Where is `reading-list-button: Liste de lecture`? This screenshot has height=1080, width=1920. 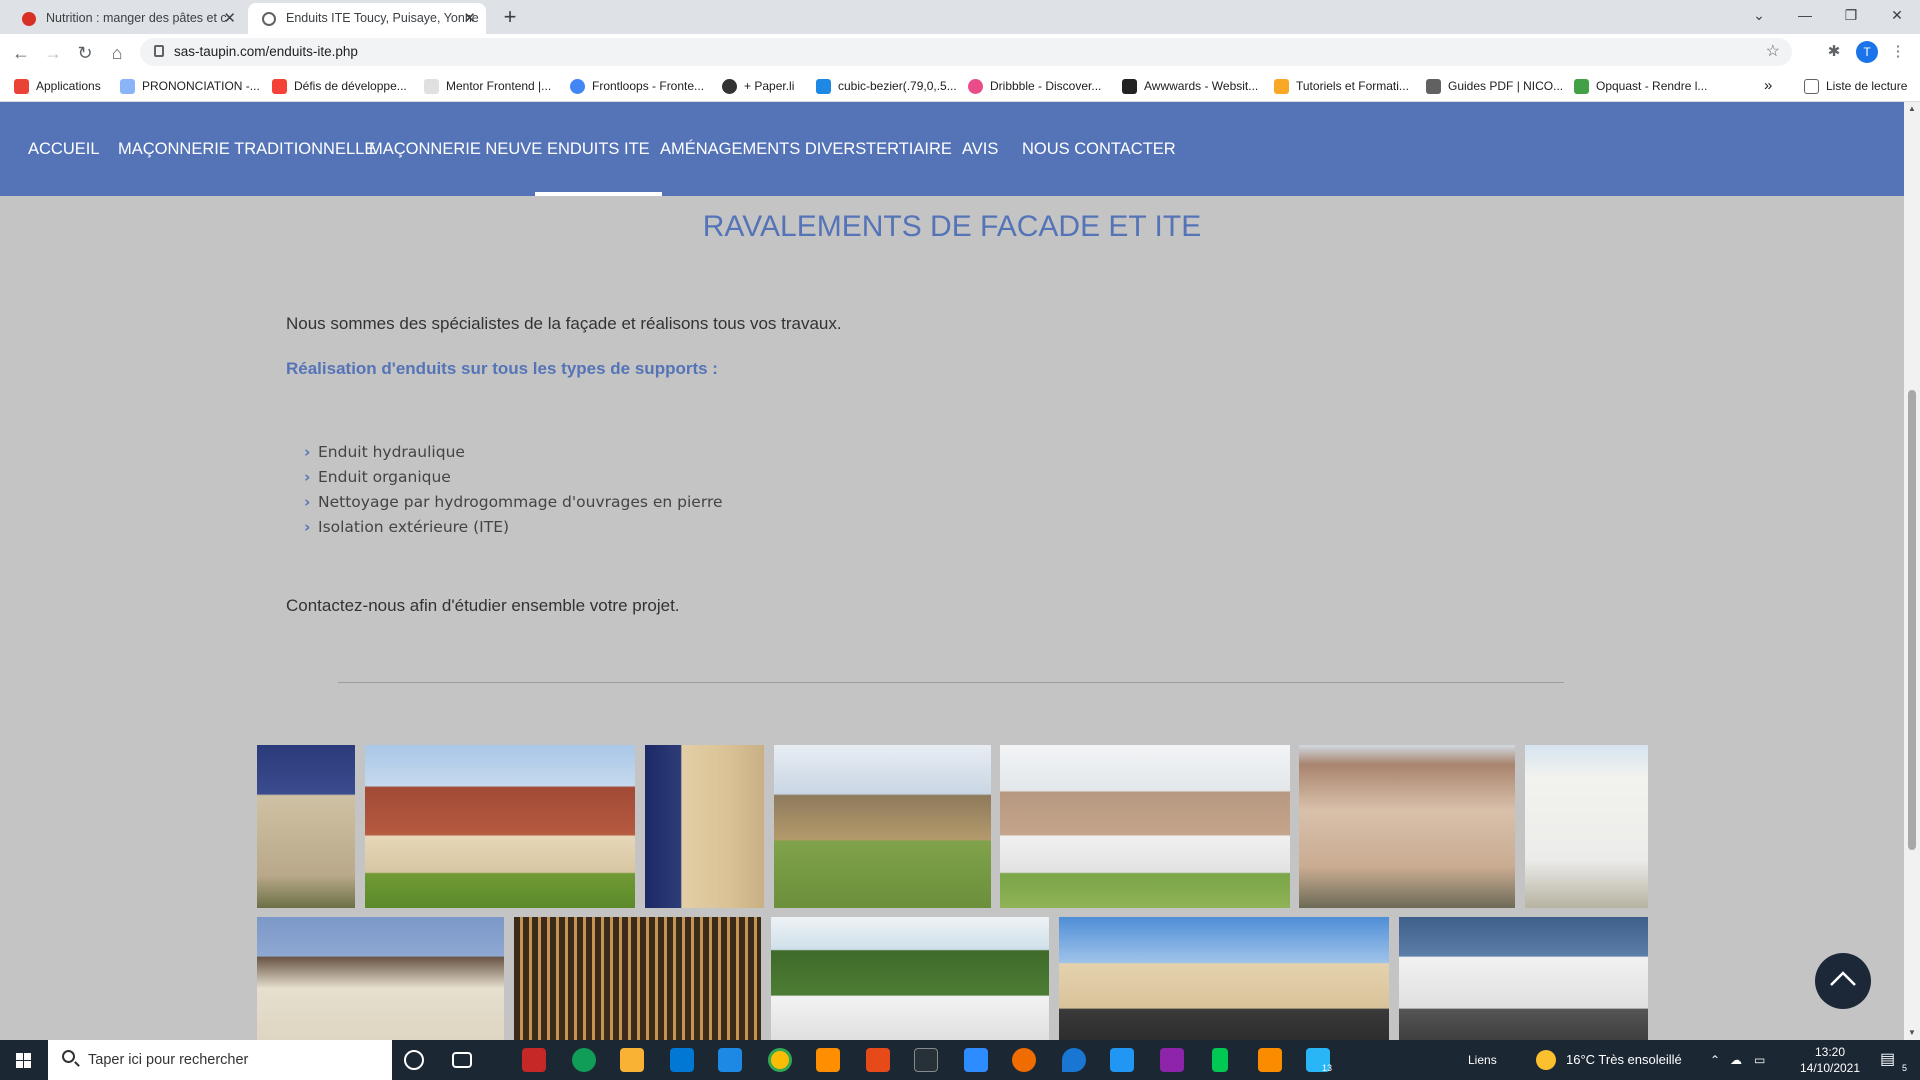
reading-list-button: Liste de lecture is located at coordinates (1855, 86).